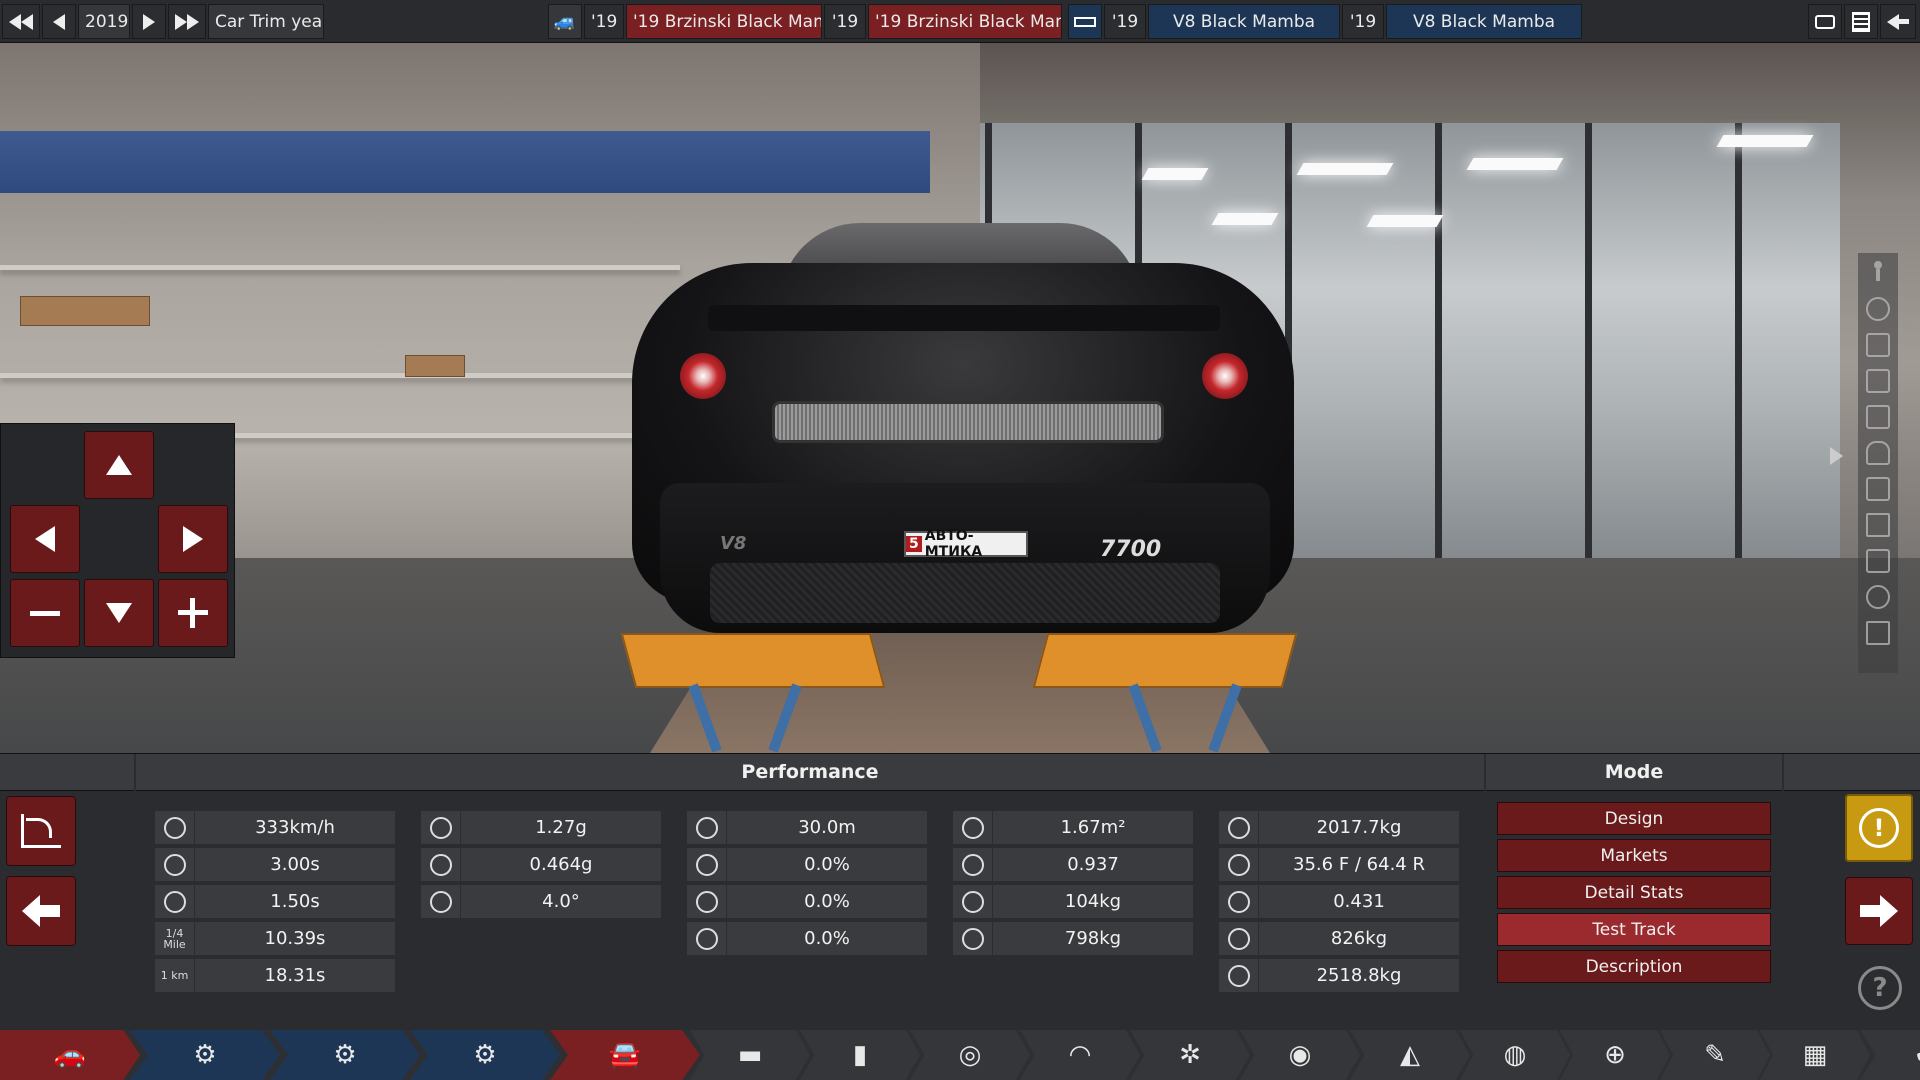 This screenshot has height=1080, width=1920. What do you see at coordinates (966, 544) in the screenshot?
I see `license-plate: 5 АВТО-МТИКА` at bounding box center [966, 544].